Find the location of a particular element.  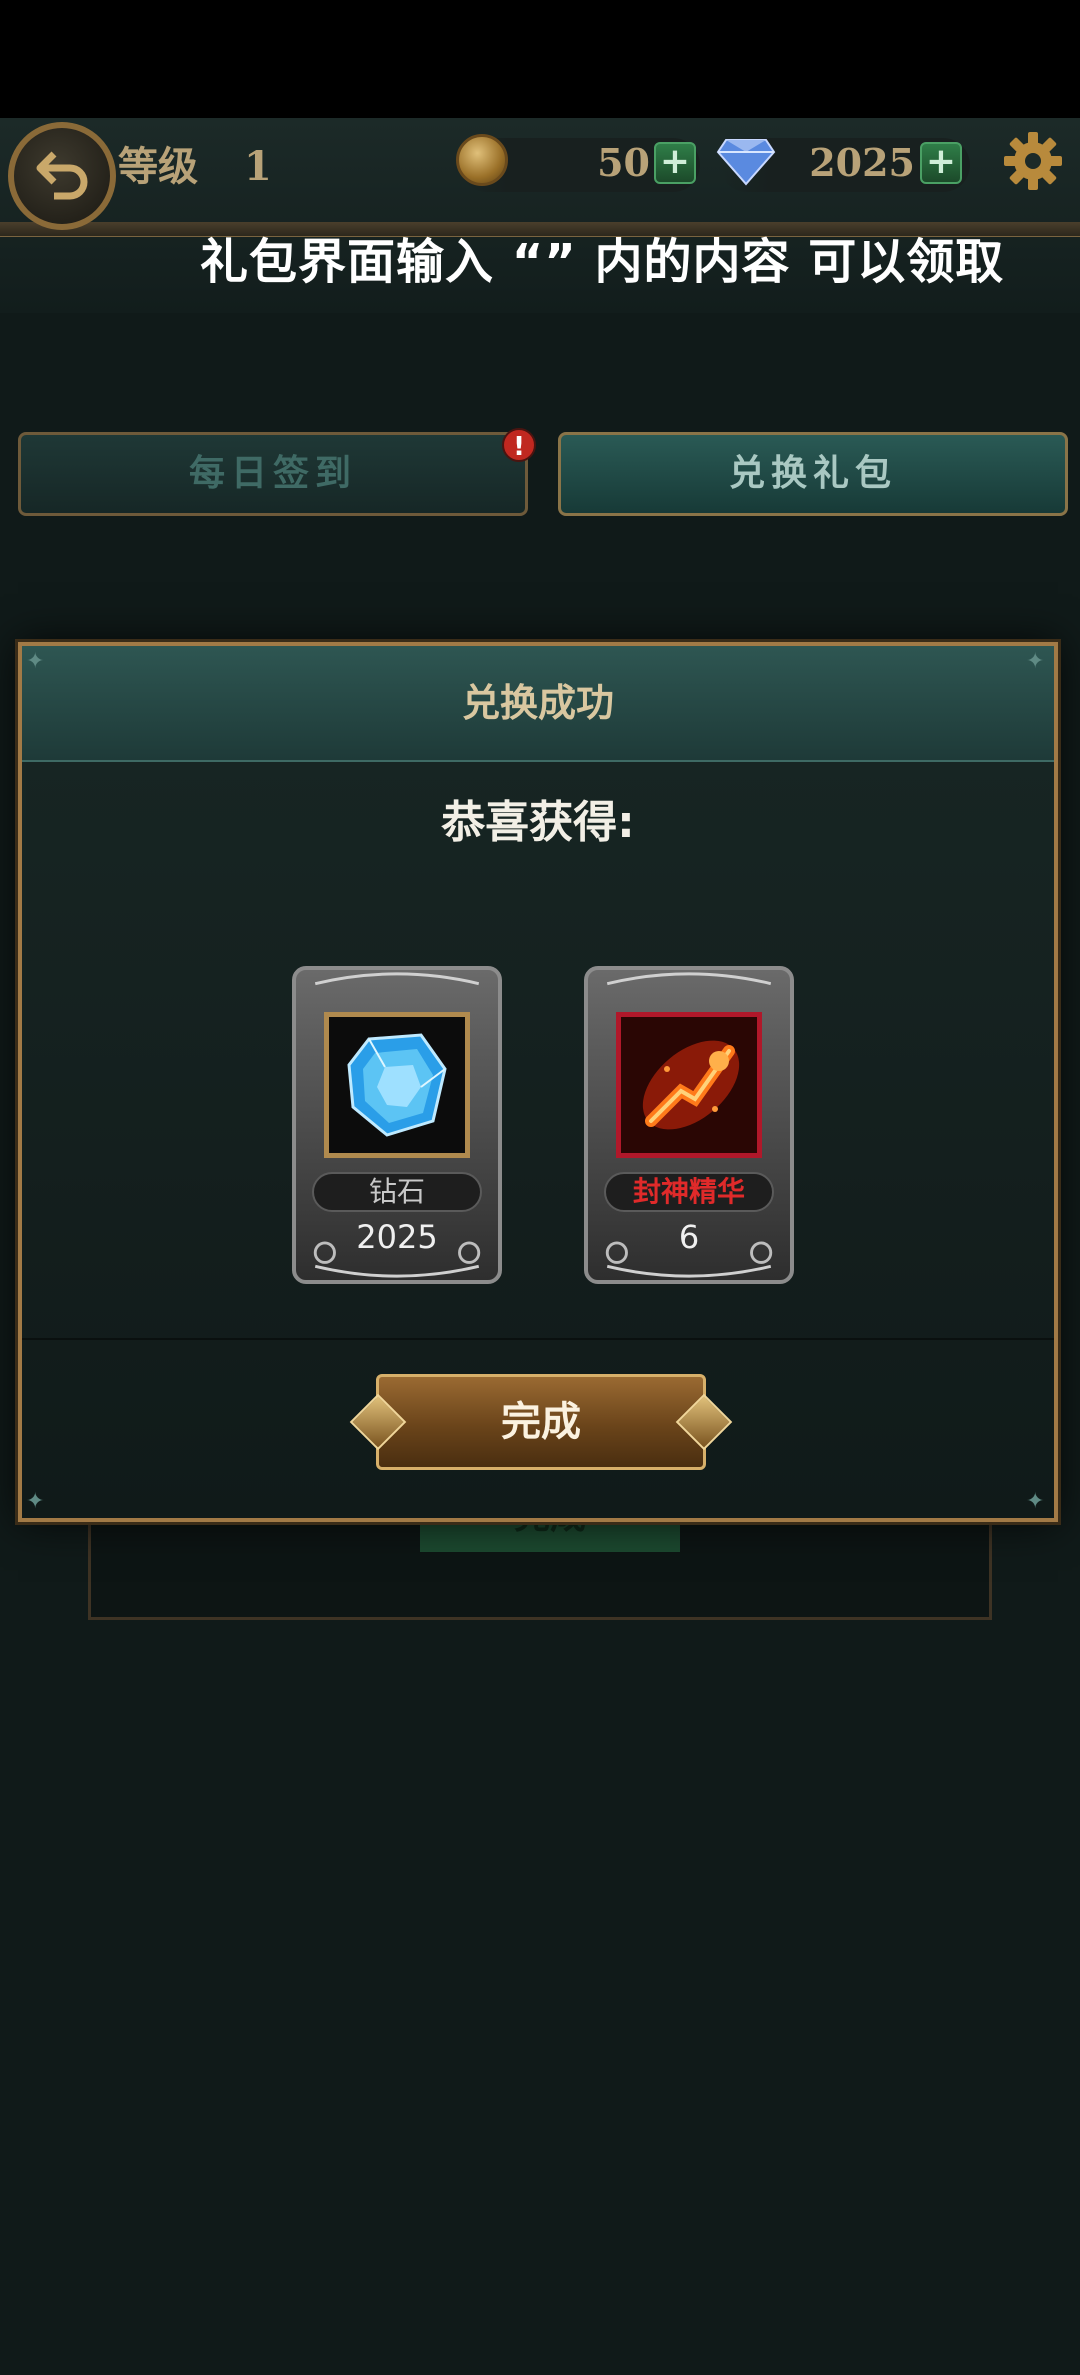

tab-daily-checkin: 每日签到 is located at coordinates (273, 474).